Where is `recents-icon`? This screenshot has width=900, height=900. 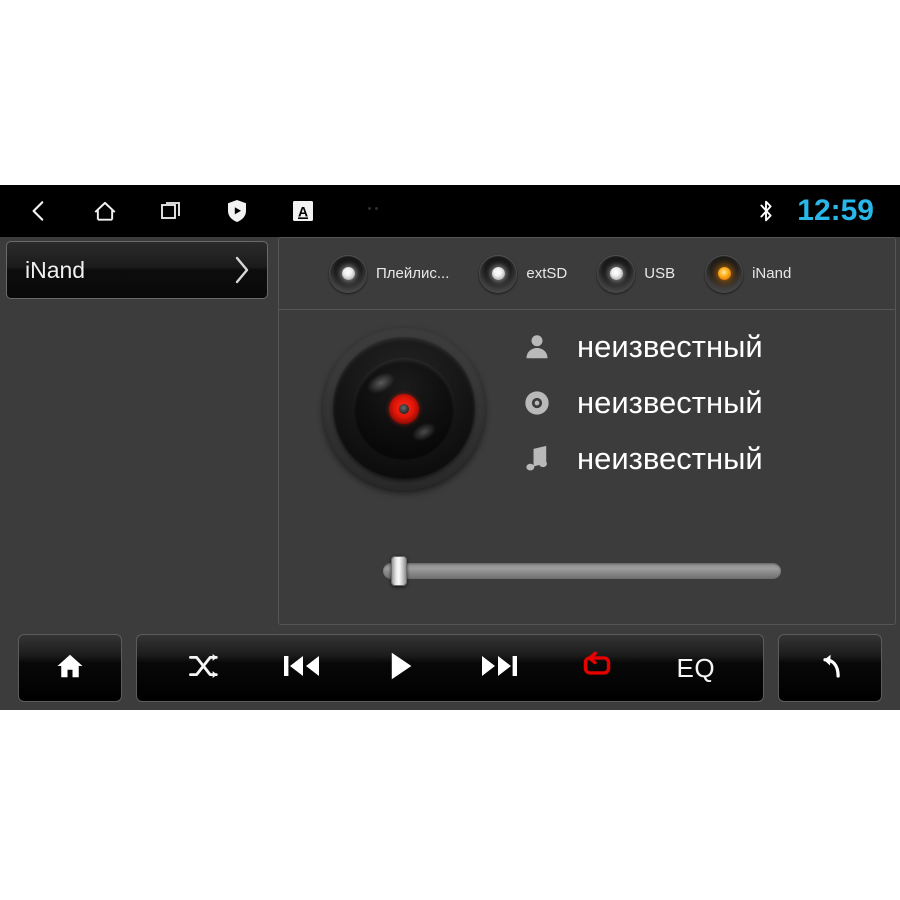 recents-icon is located at coordinates (171, 211).